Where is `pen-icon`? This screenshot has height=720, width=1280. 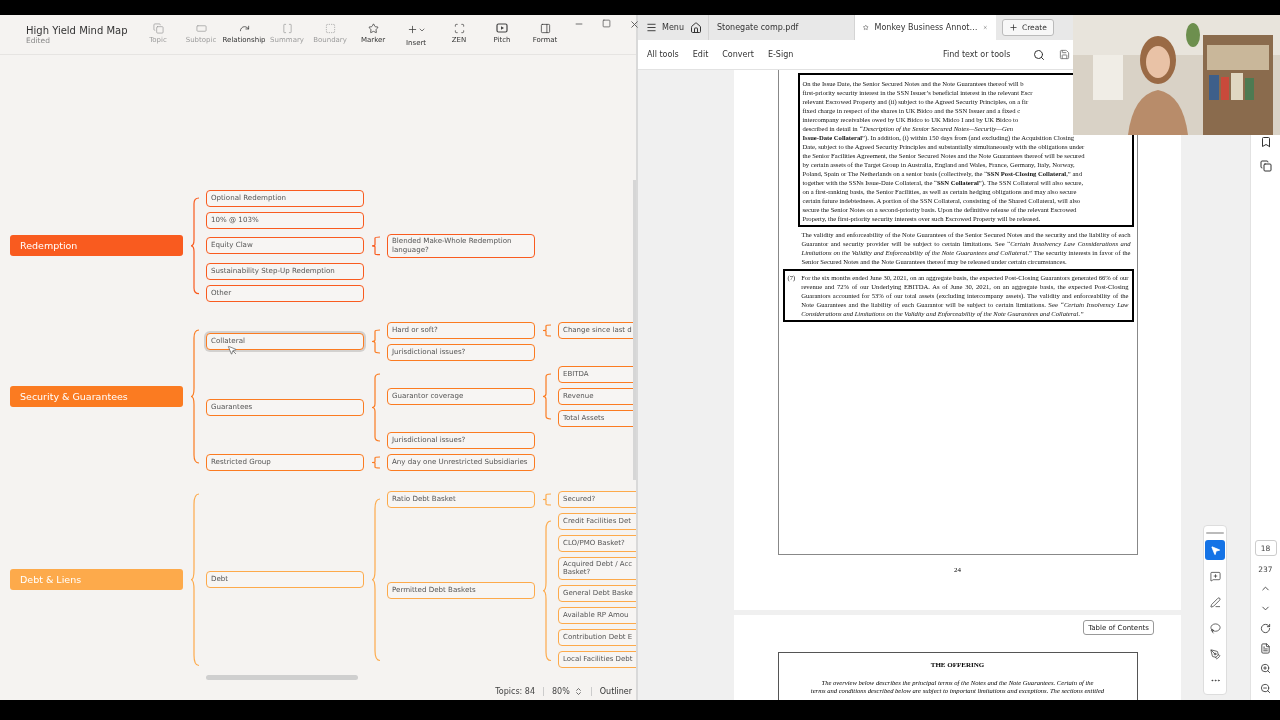 pen-icon is located at coordinates (1215, 602).